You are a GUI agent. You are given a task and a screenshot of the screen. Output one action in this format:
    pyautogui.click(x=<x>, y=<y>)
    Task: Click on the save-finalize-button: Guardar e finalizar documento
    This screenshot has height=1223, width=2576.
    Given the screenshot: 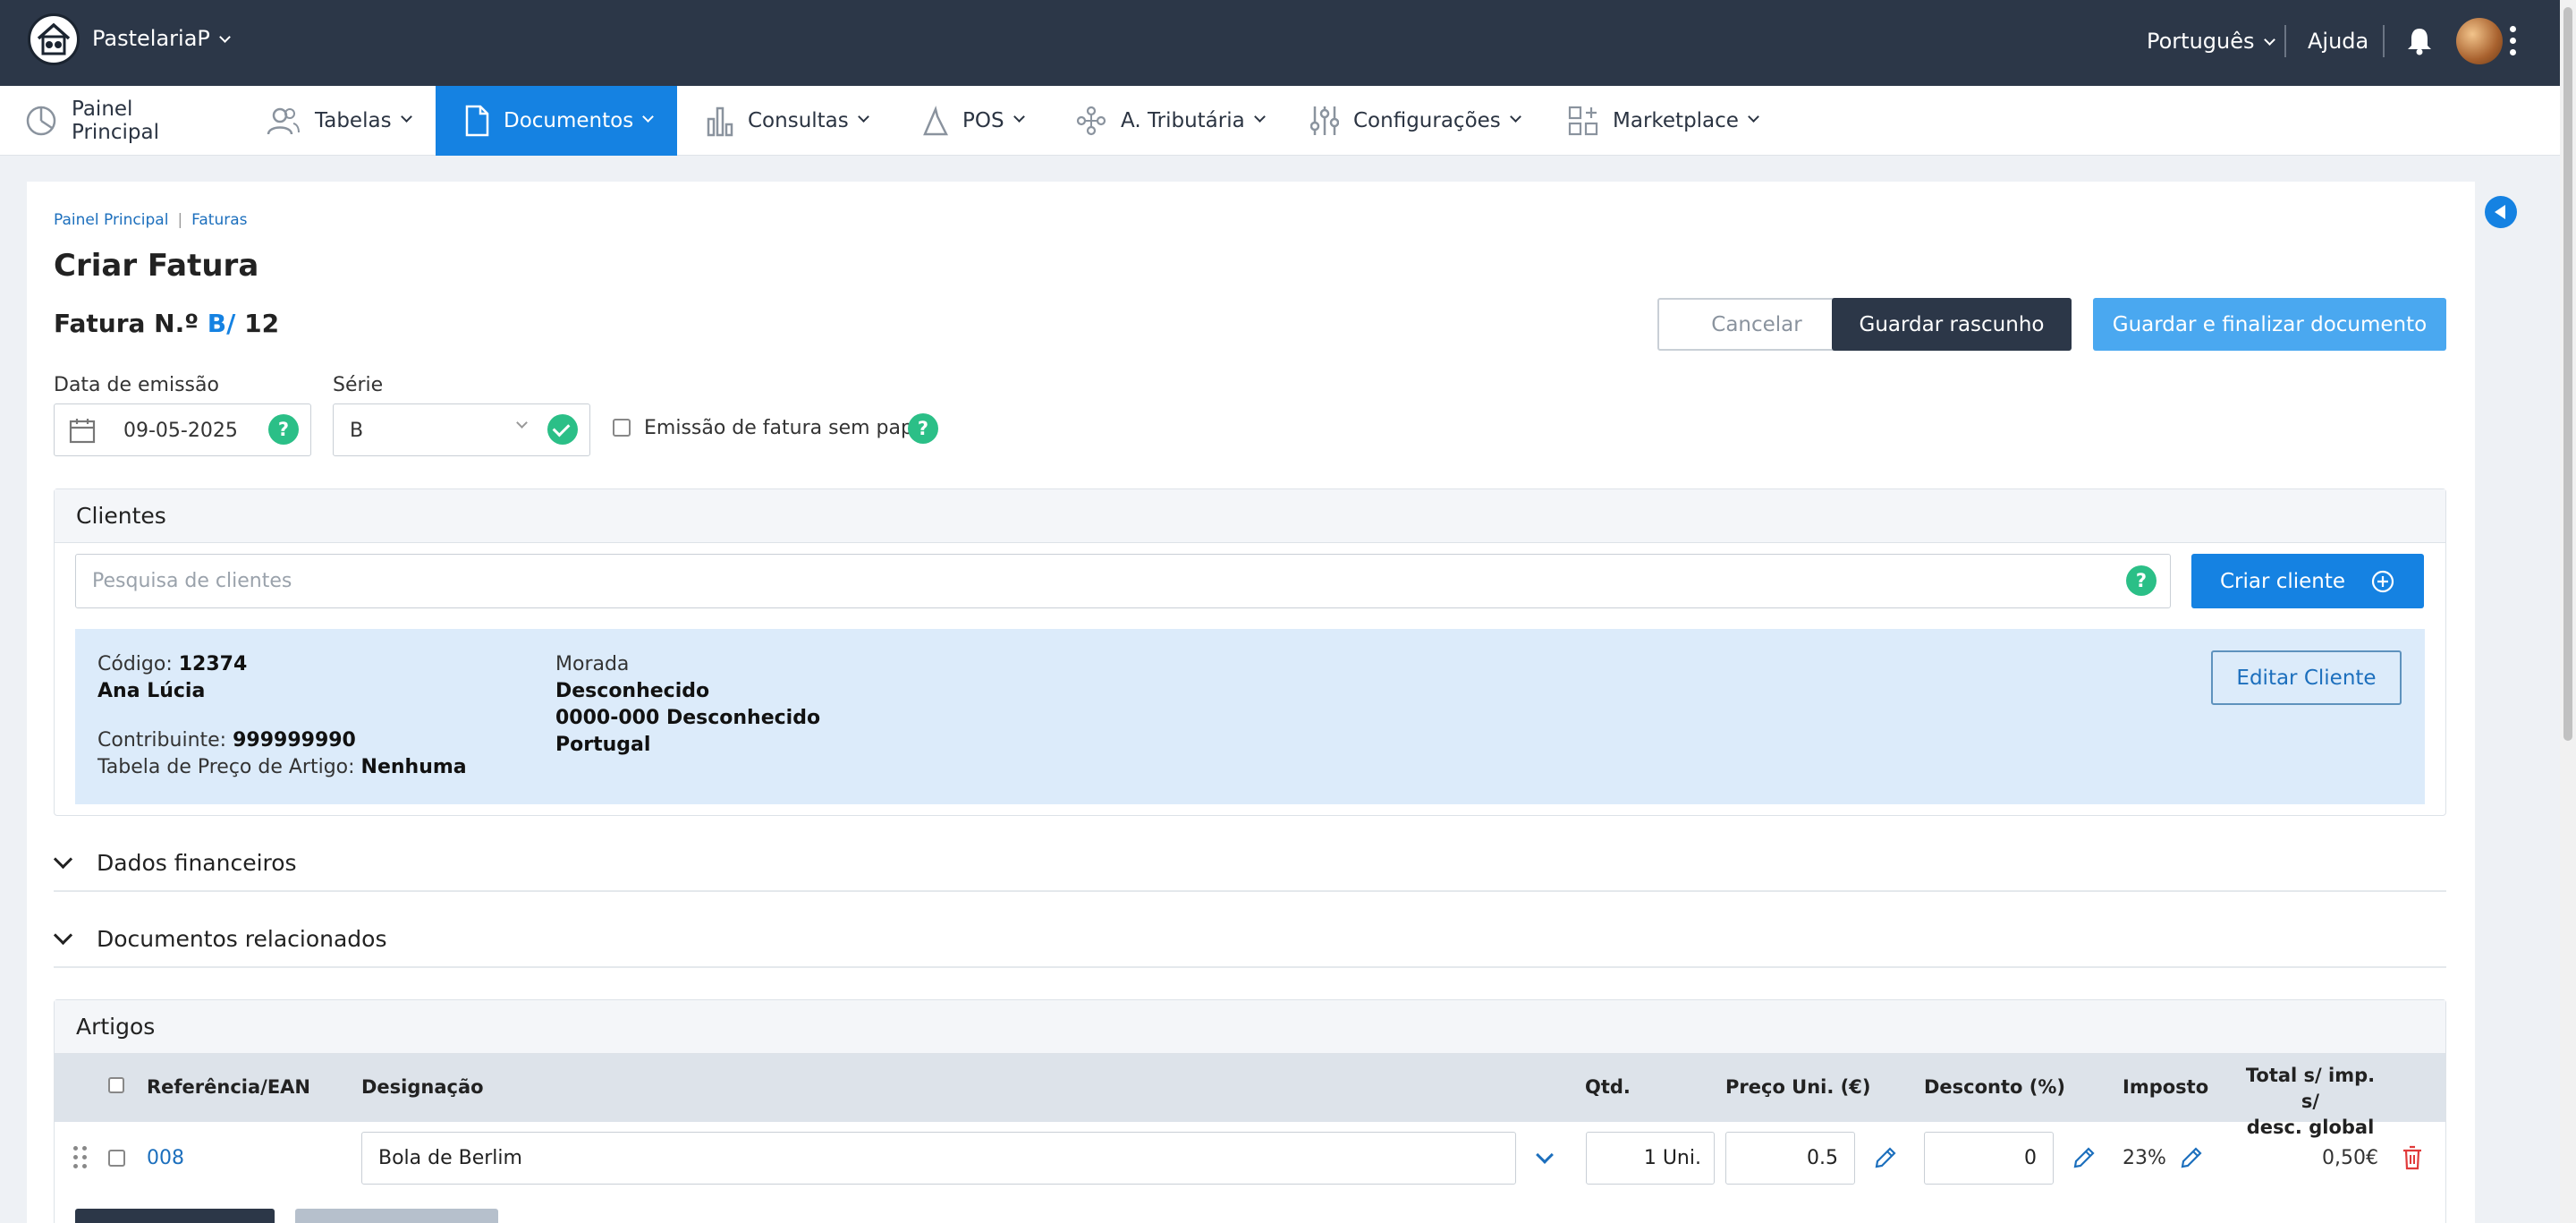 What is the action you would take?
    pyautogui.click(x=2269, y=324)
    